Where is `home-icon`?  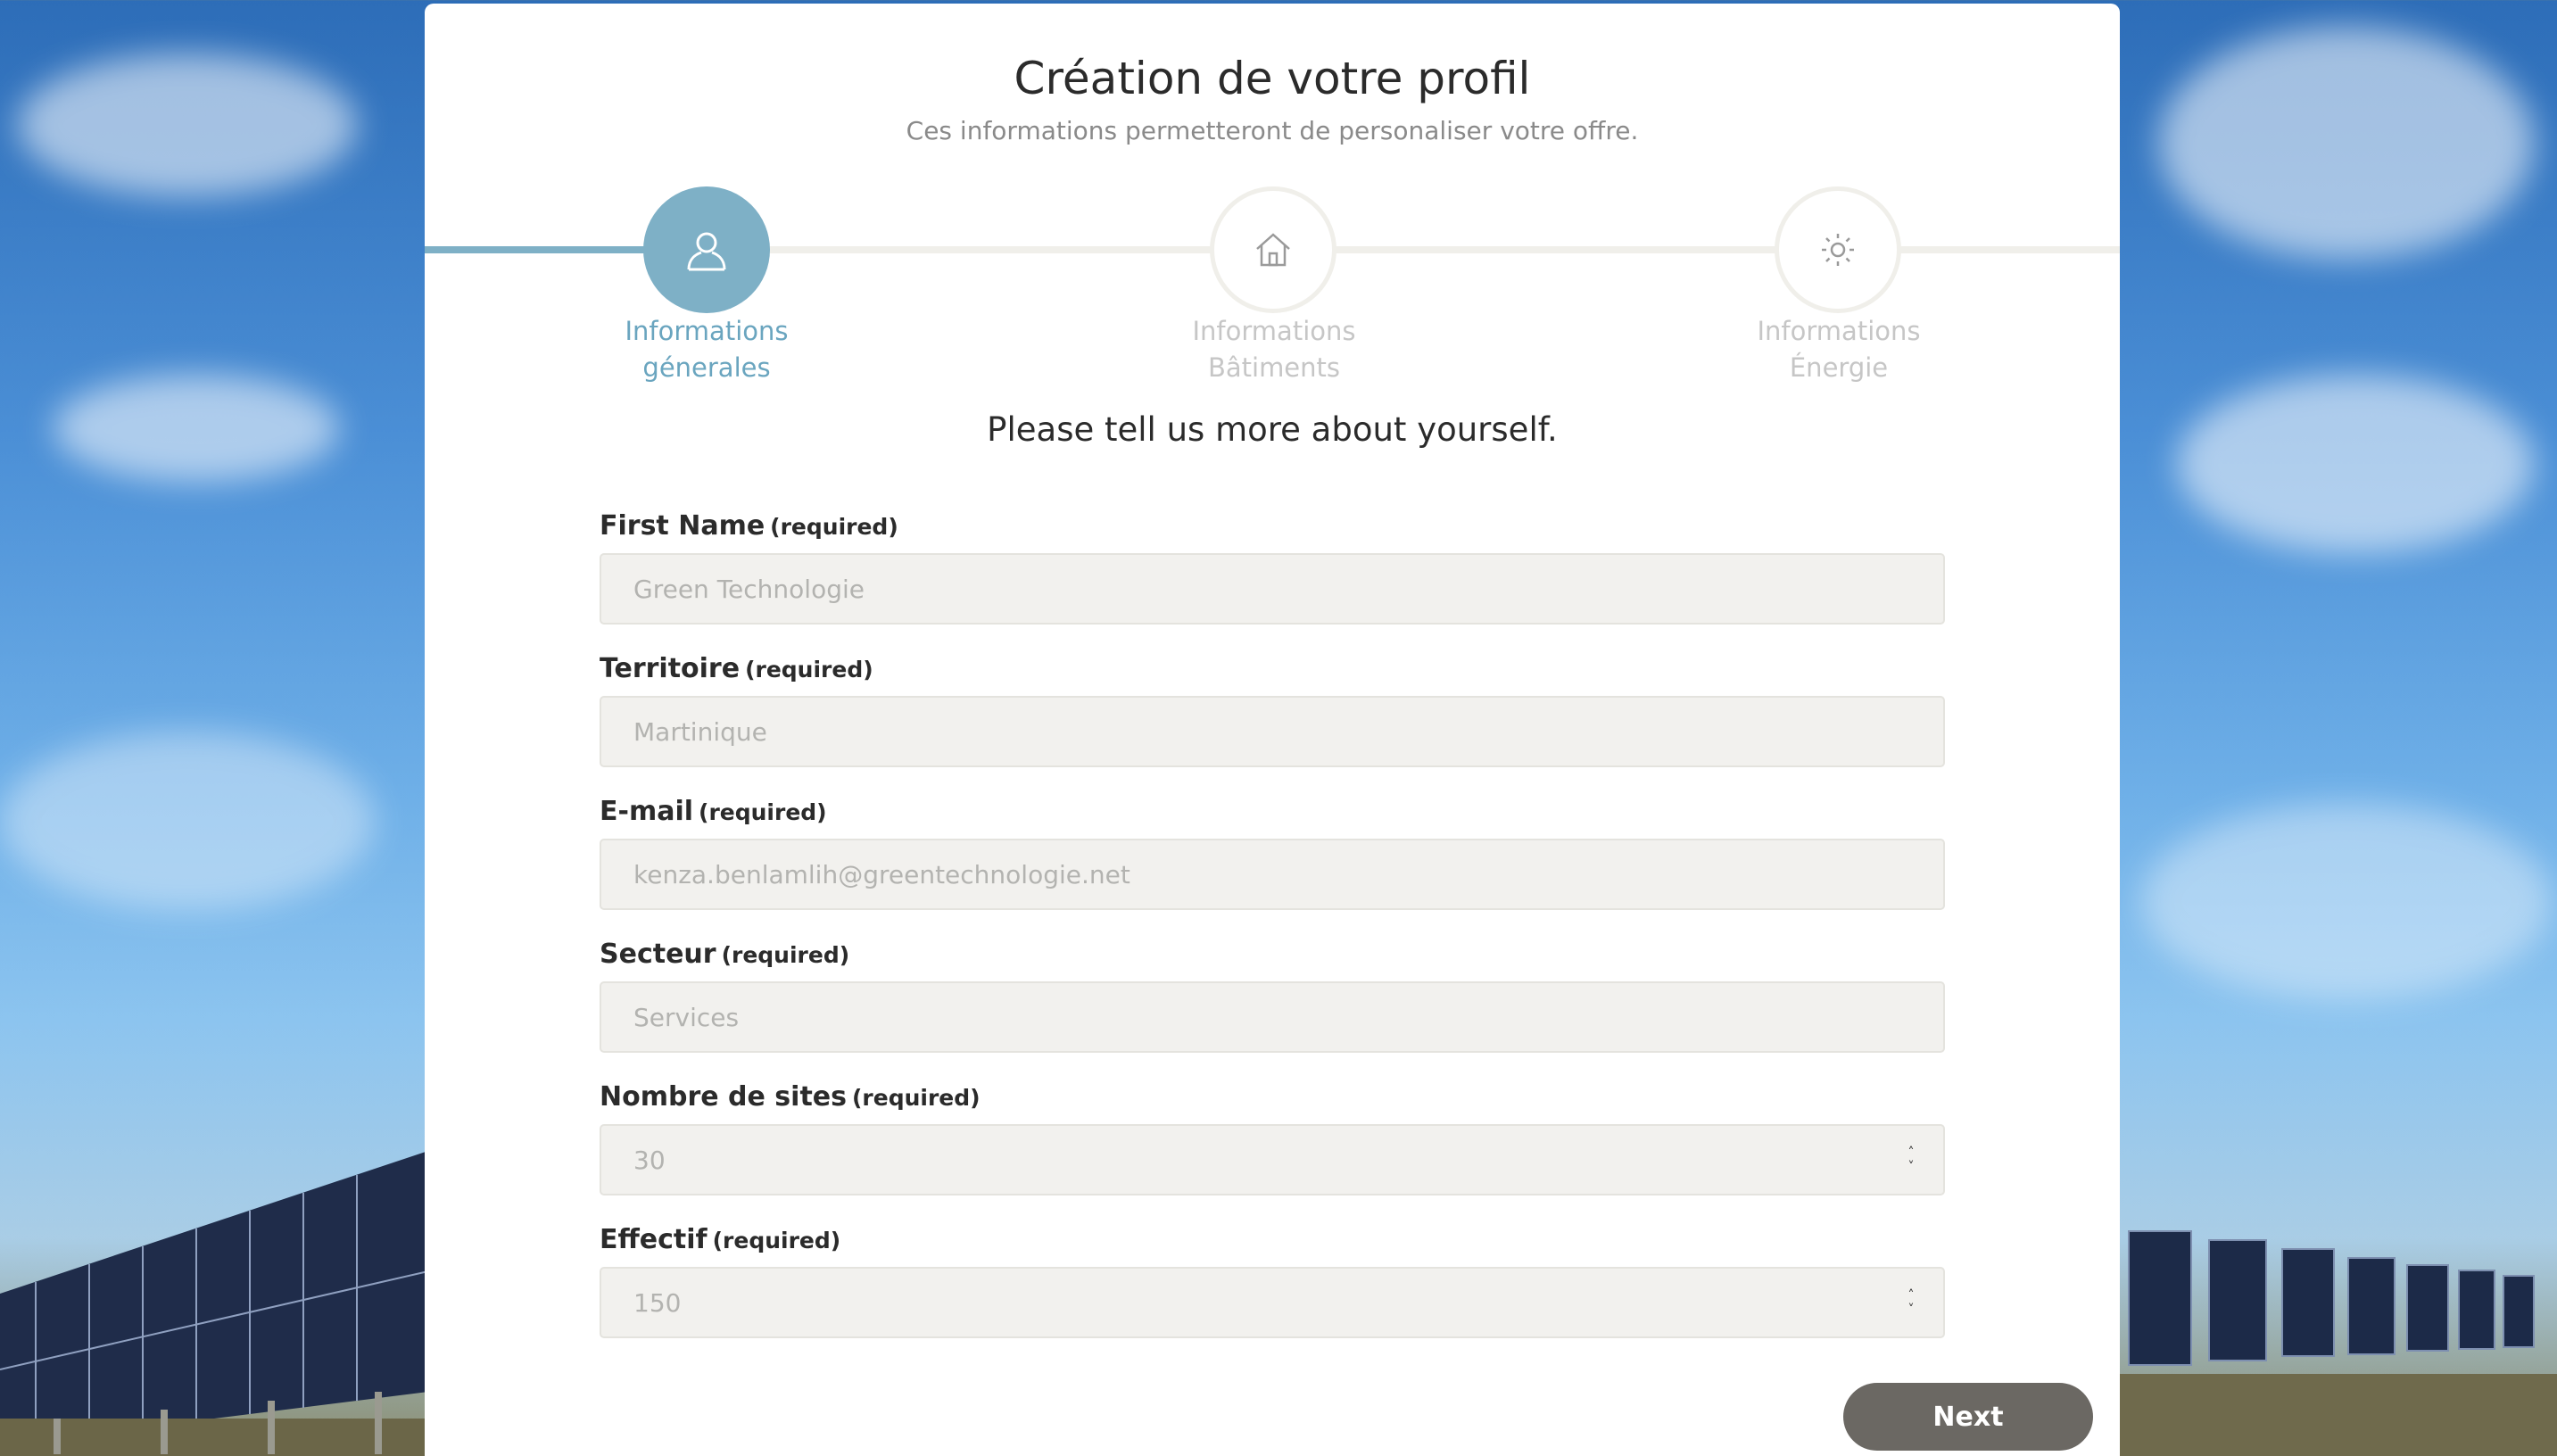
home-icon is located at coordinates (1273, 250).